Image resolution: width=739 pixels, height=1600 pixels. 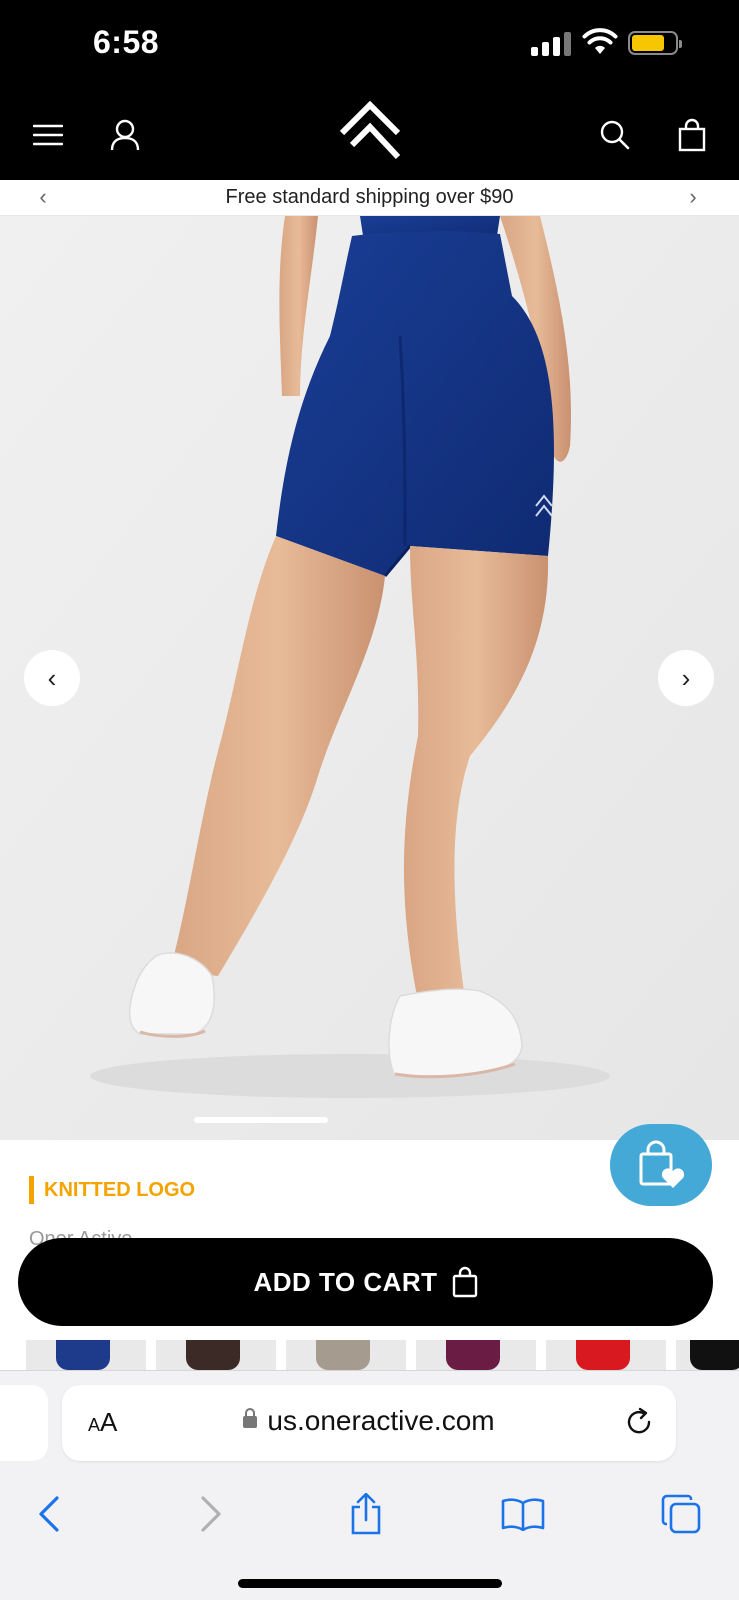 I want to click on url-display: us.oneractive.com, so click(x=369, y=1421).